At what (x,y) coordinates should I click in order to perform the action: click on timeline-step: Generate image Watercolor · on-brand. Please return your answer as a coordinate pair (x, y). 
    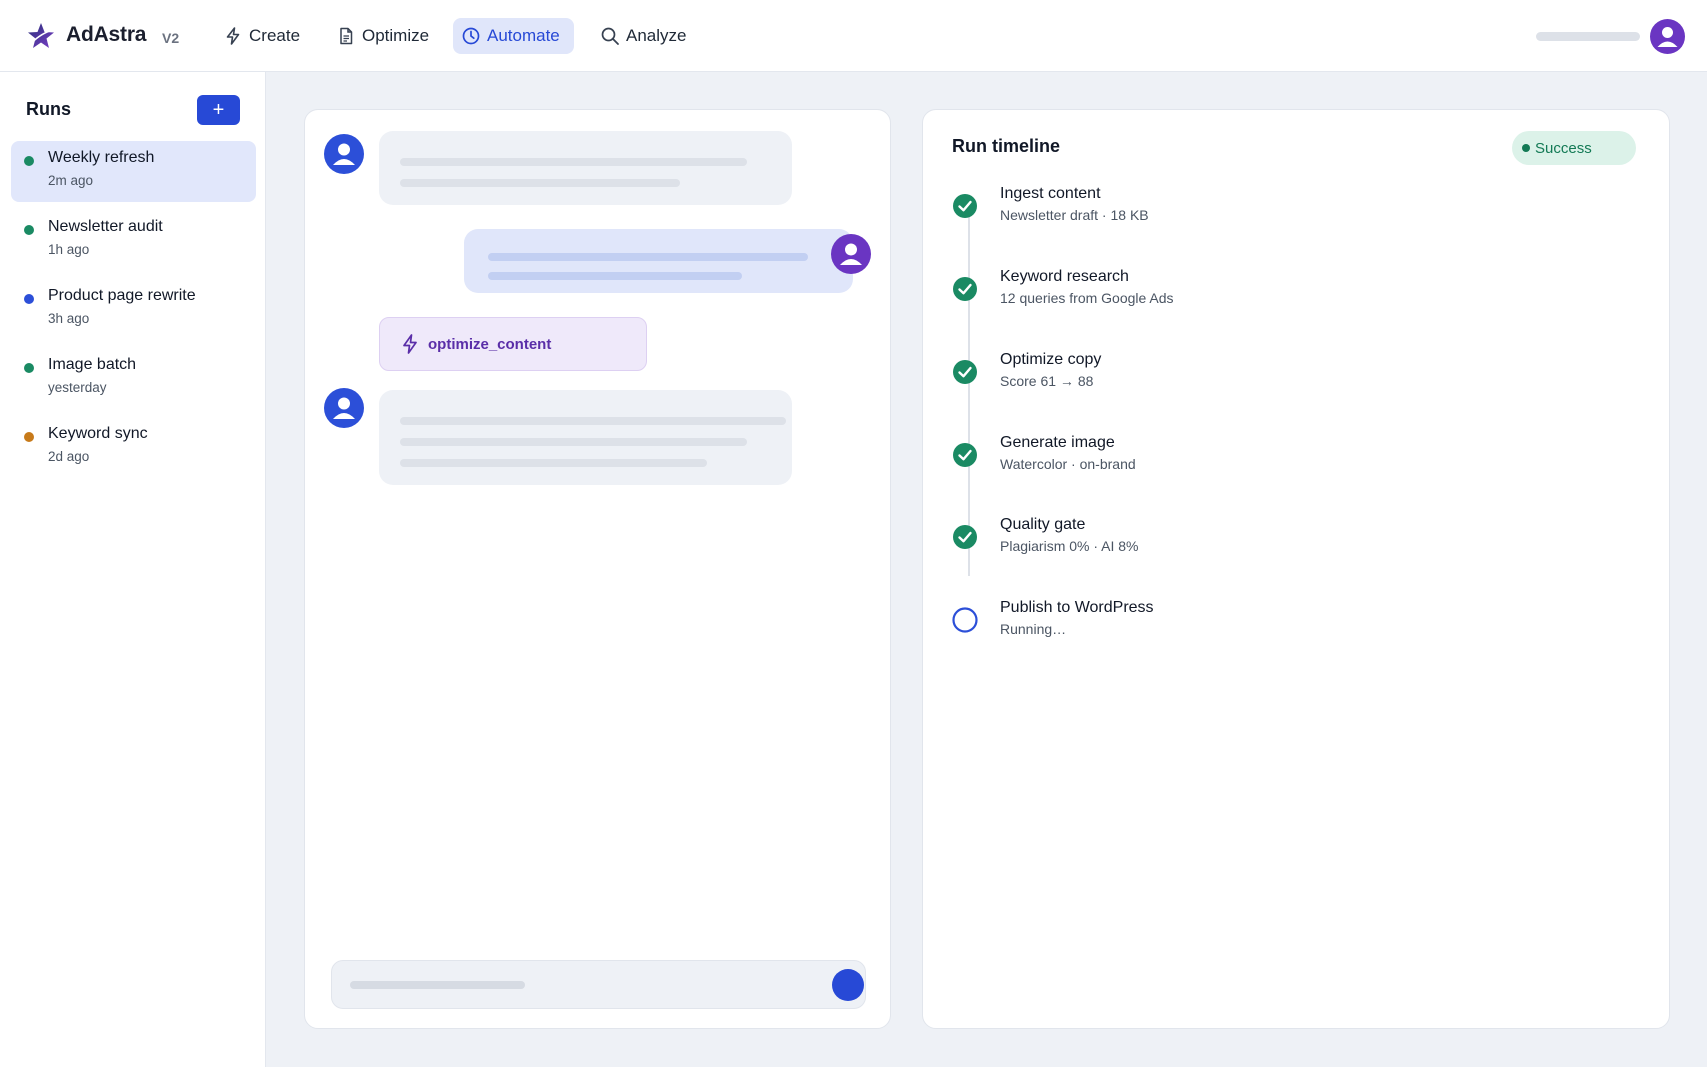
    Looking at the image, I should click on (1252, 464).